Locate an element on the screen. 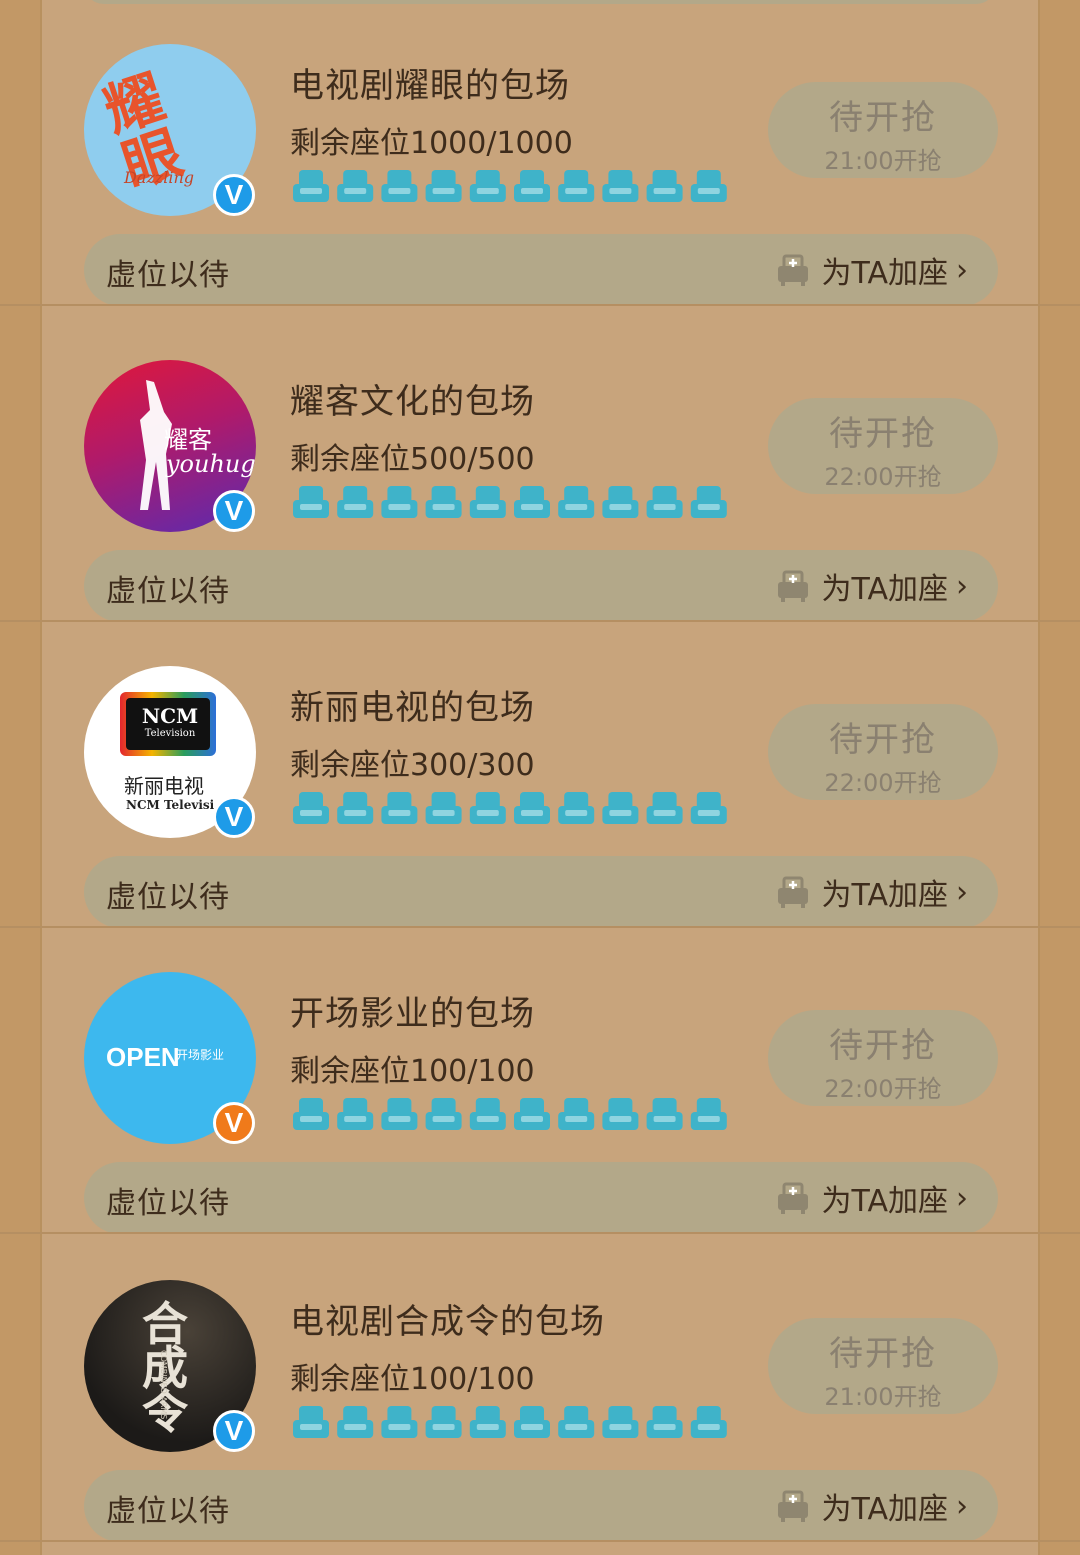  avatar-logo-subtext: COMBINED ARMS is located at coordinates (163, 1385).